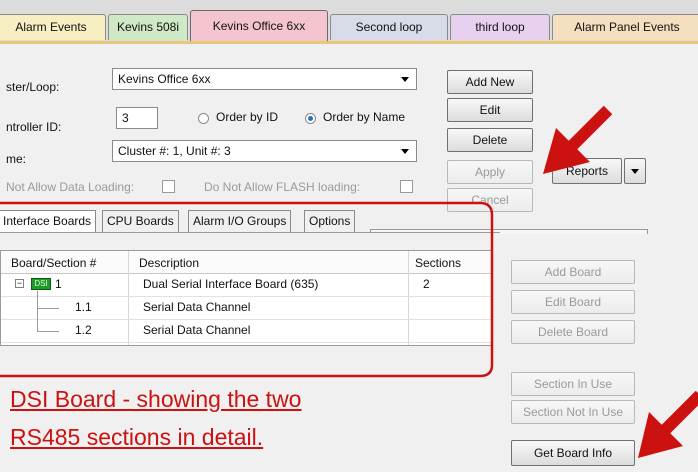 Image resolution: width=698 pixels, height=472 pixels. What do you see at coordinates (137, 437) in the screenshot?
I see `annotation-line-2: RS485 sections in detail.` at bounding box center [137, 437].